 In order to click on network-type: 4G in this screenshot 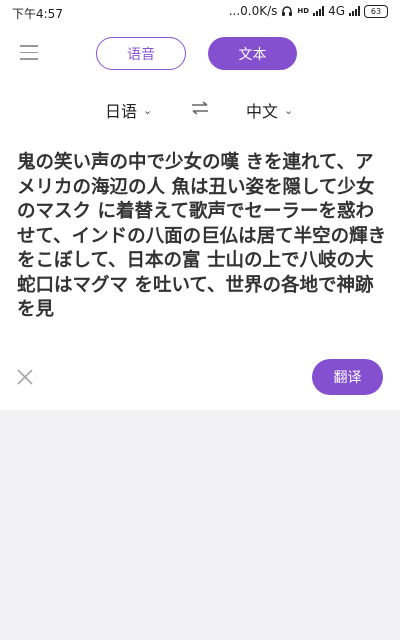, I will do `click(336, 11)`.